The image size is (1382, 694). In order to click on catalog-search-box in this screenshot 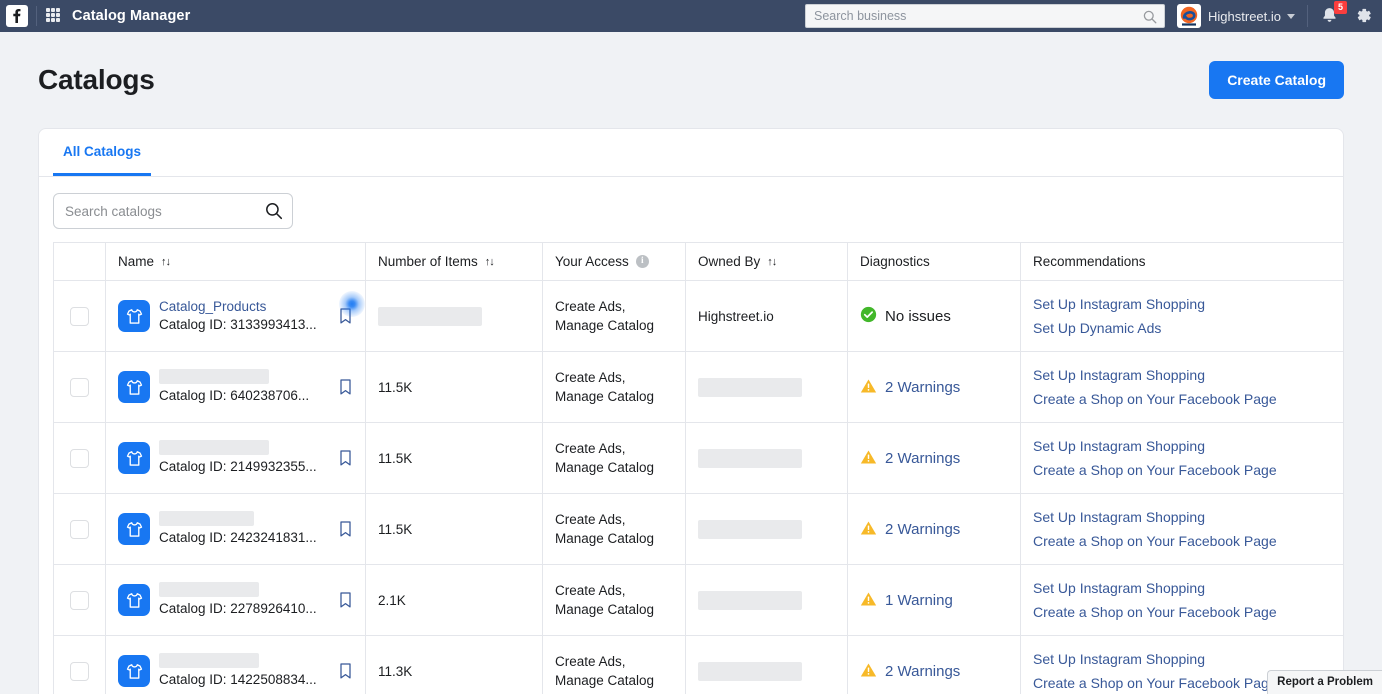, I will do `click(173, 211)`.